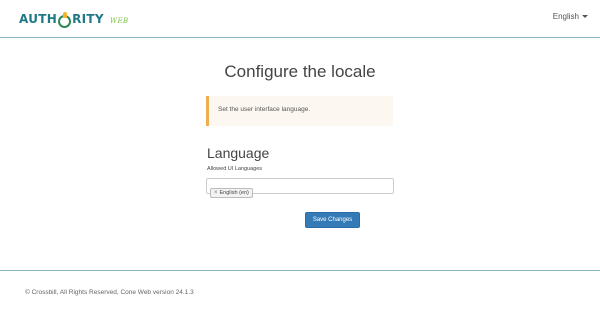  What do you see at coordinates (88, 19) in the screenshot?
I see `brand-name-right: RITY` at bounding box center [88, 19].